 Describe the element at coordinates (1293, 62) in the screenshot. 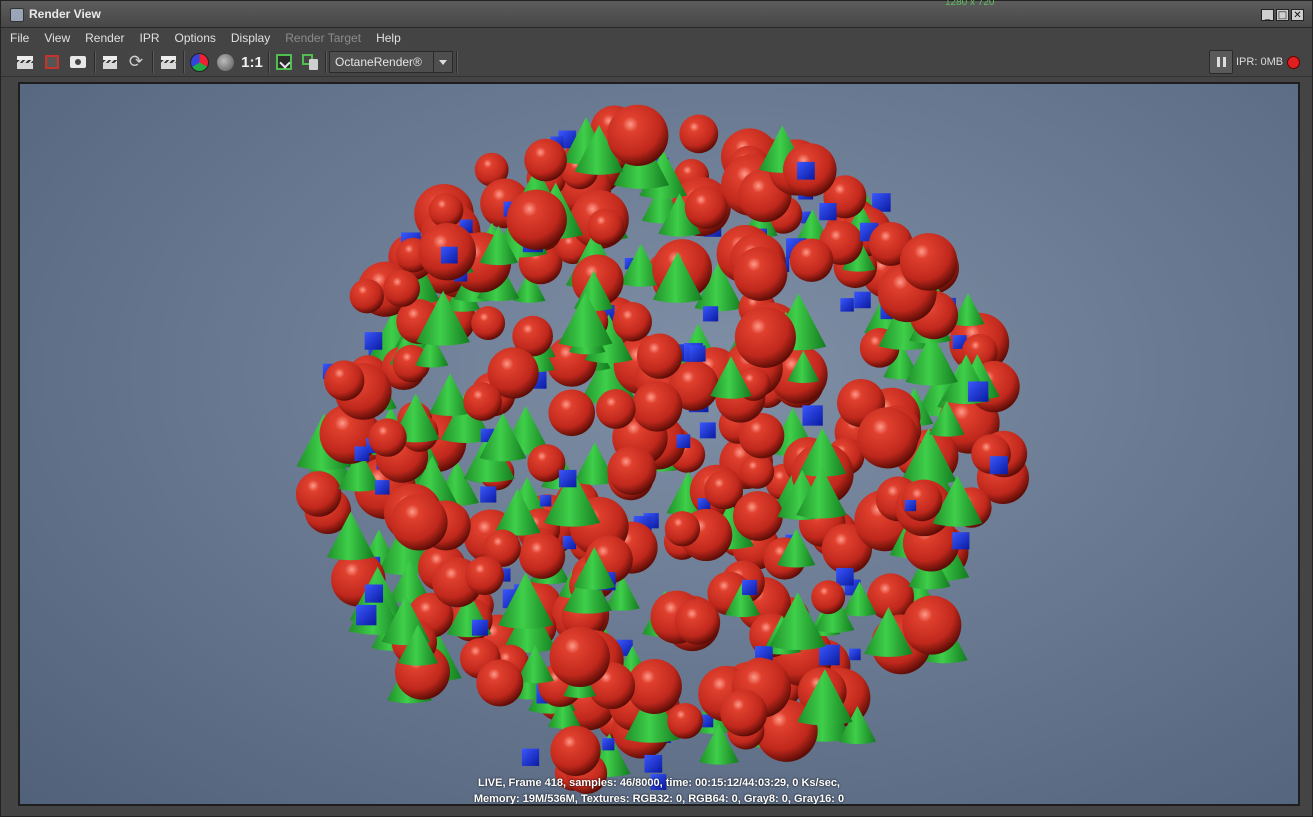

I see `record-icon` at that location.